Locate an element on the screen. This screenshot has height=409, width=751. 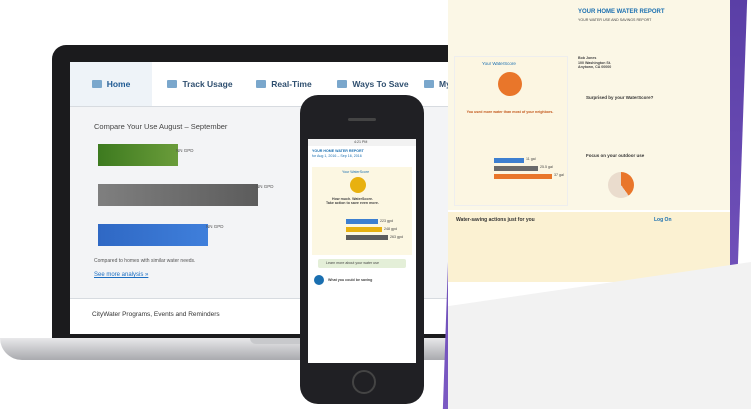
programs-section: CityWater Programs, Events and Reminders is located at coordinates (288, 316).